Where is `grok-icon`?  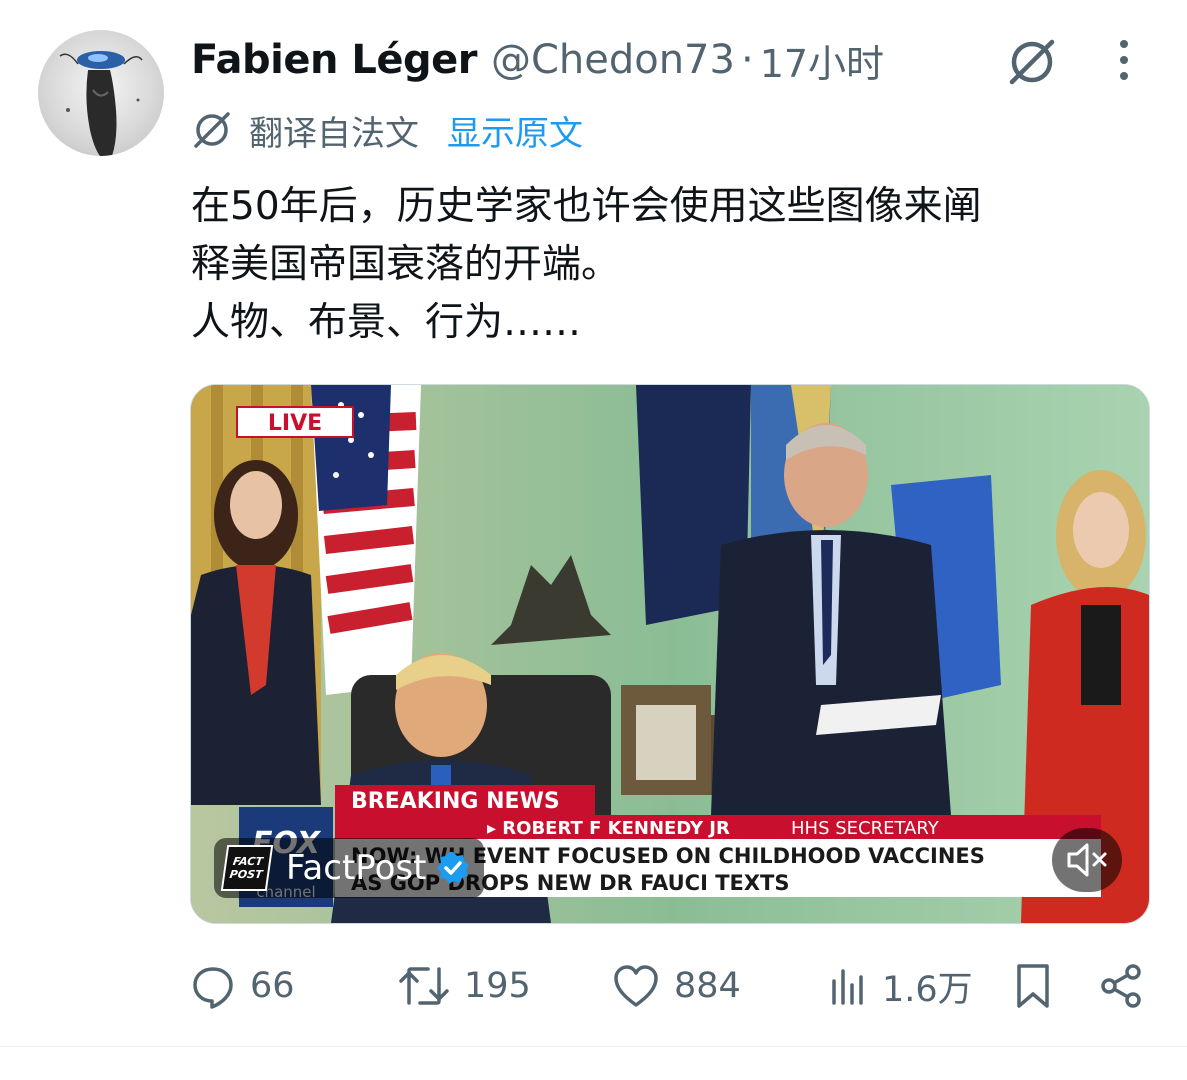
grok-icon is located at coordinates (1032, 62).